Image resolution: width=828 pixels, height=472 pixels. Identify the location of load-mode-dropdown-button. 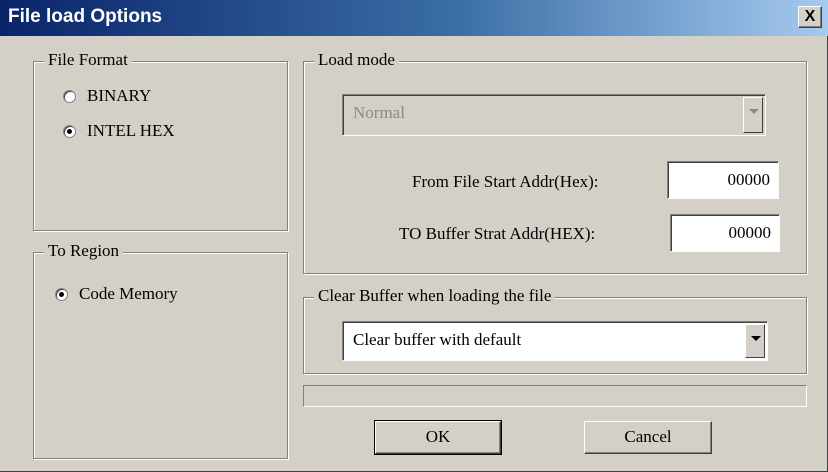
(753, 115).